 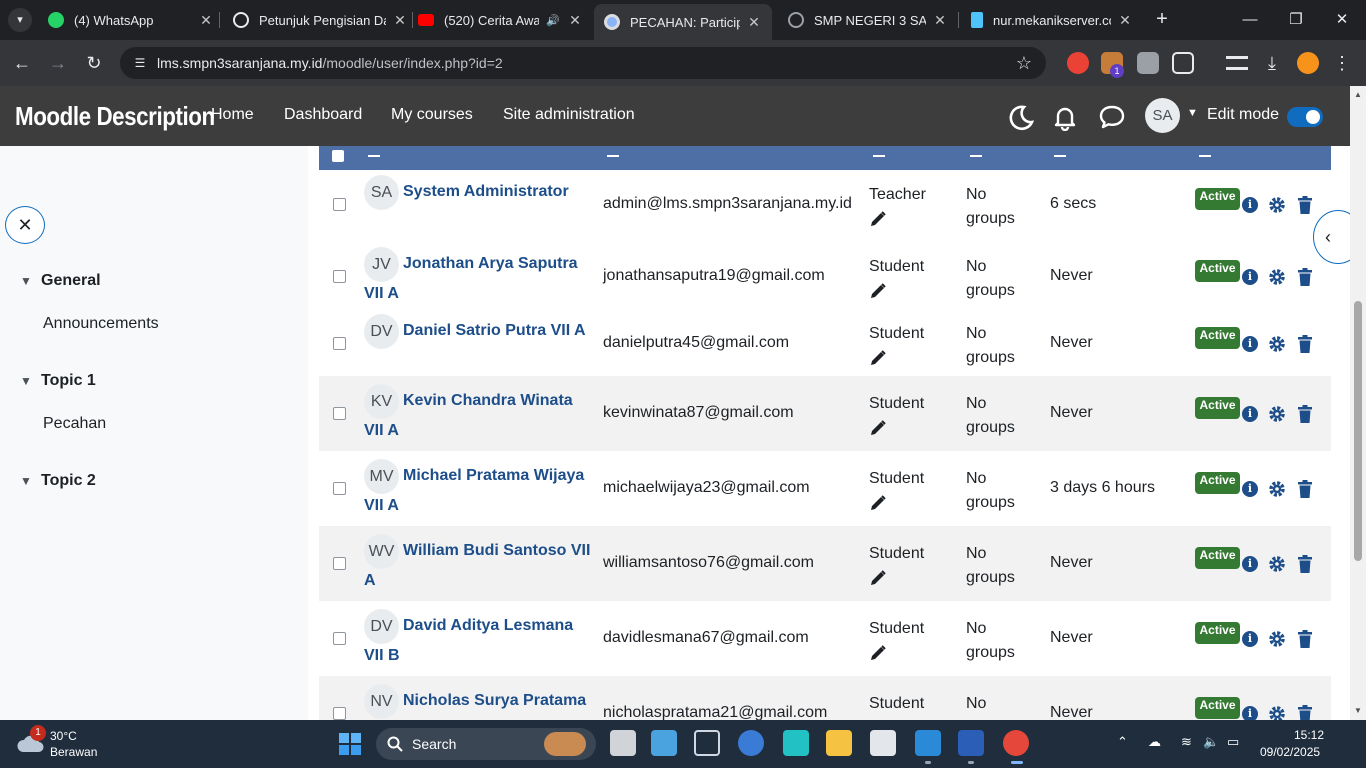 What do you see at coordinates (20, 20) in the screenshot?
I see `tab-search-button: ▾` at bounding box center [20, 20].